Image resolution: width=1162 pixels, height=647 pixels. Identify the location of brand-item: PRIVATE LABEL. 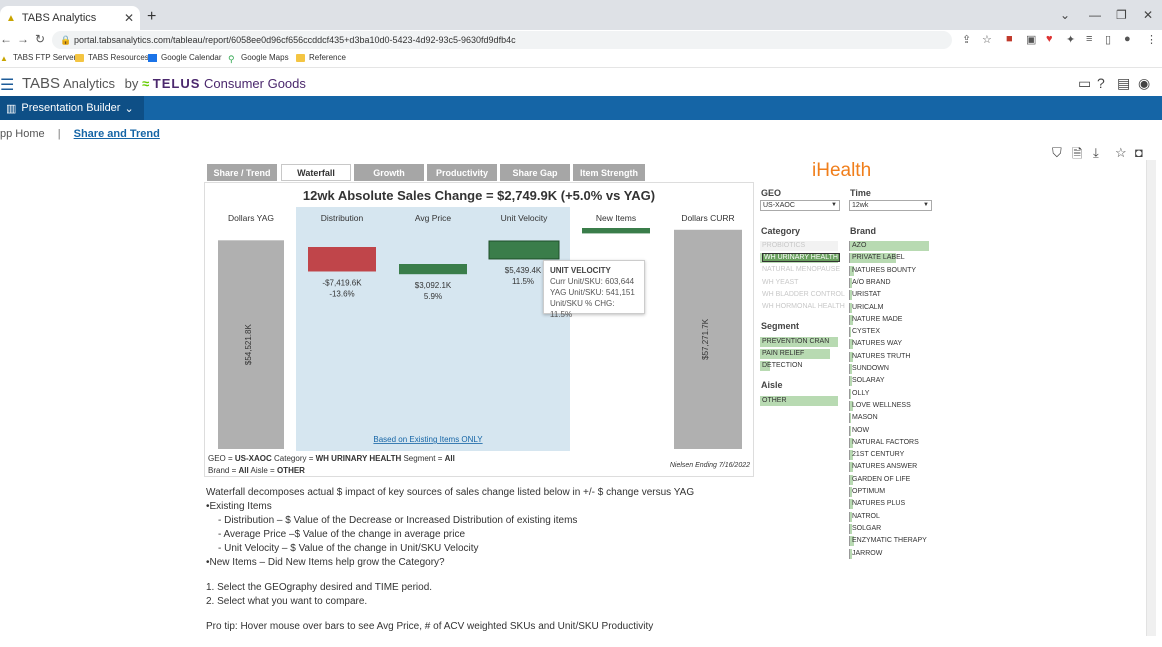
(884, 258).